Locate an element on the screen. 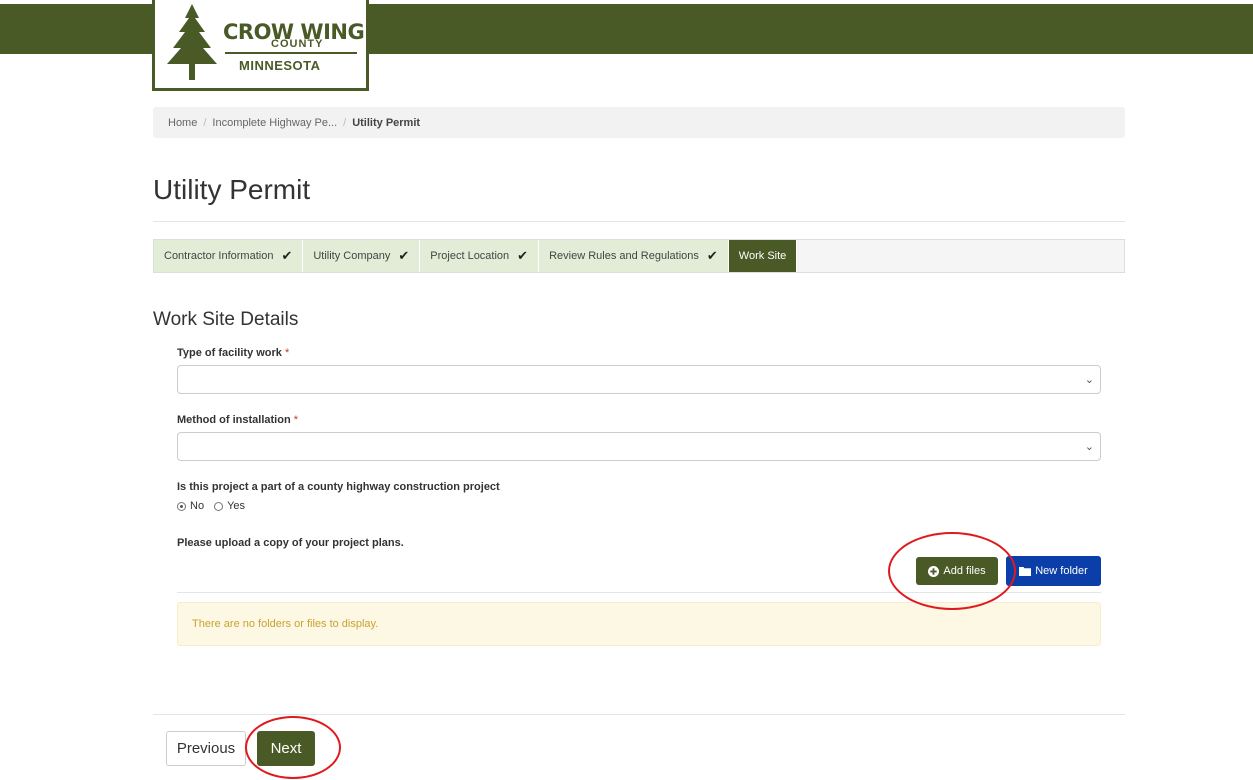 The height and width of the screenshot is (780, 1253). facility-work-label: Type of facility work * is located at coordinates (233, 353).